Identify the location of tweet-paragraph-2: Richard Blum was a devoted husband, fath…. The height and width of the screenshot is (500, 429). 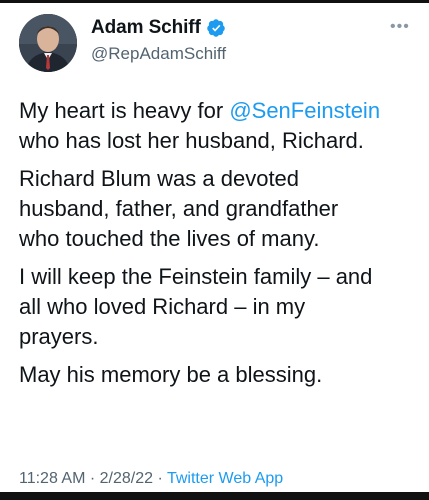
(179, 208).